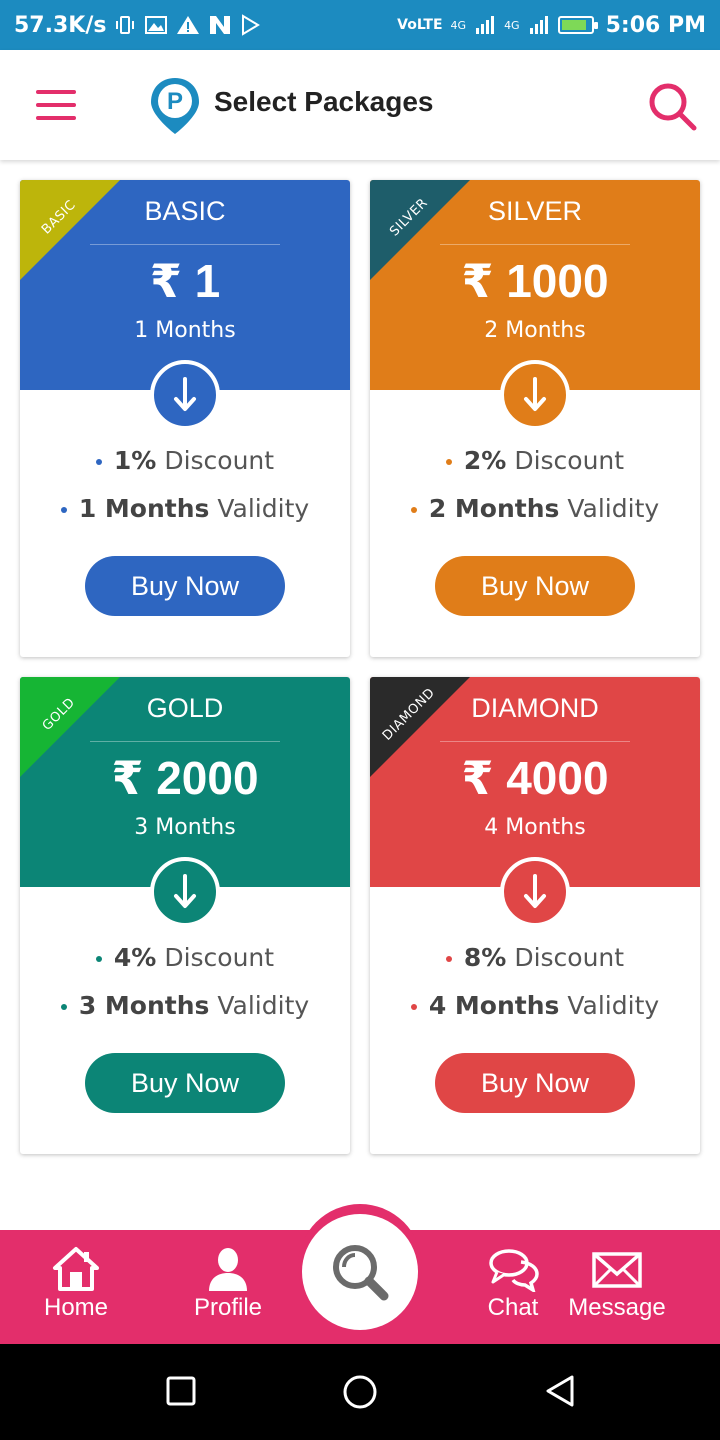 Image resolution: width=720 pixels, height=1440 pixels. What do you see at coordinates (188, 25) in the screenshot?
I see `alert-icon` at bounding box center [188, 25].